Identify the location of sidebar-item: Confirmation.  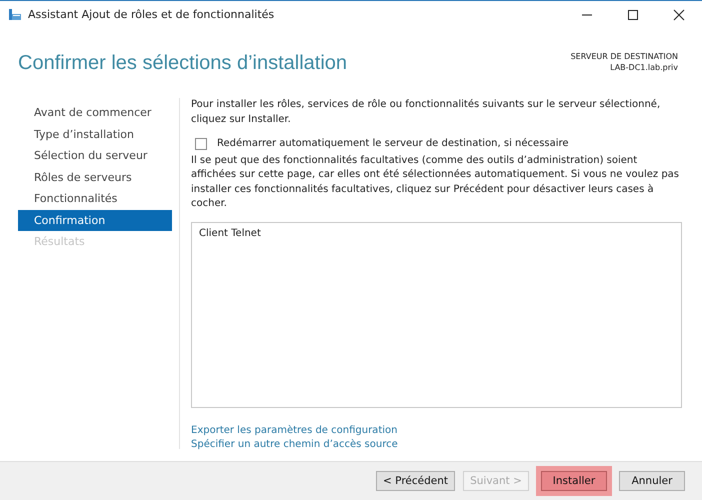
(95, 220).